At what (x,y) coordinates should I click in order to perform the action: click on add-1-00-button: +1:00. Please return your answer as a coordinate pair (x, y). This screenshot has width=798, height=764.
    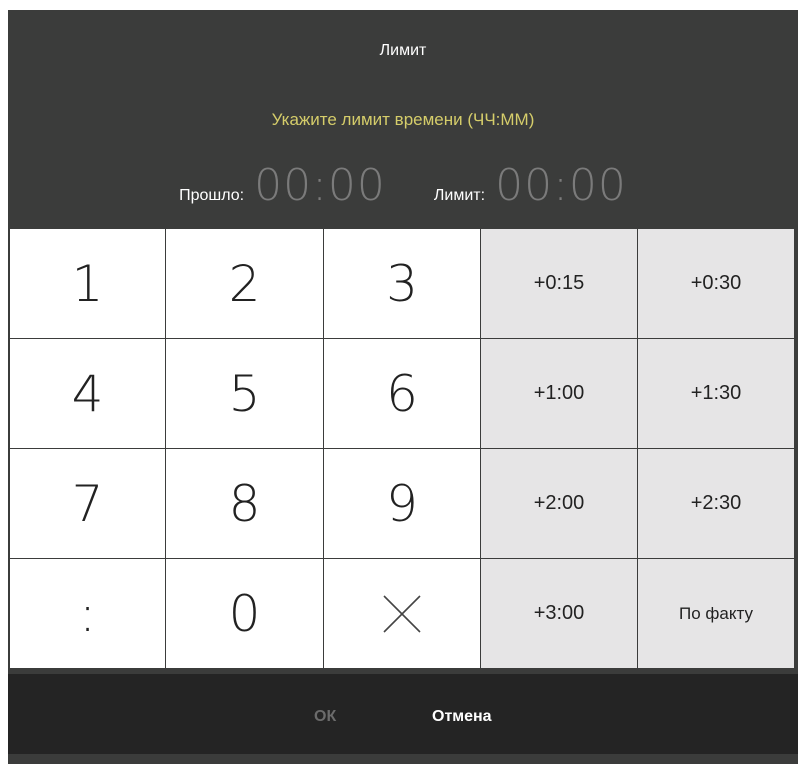
    Looking at the image, I should click on (559, 393).